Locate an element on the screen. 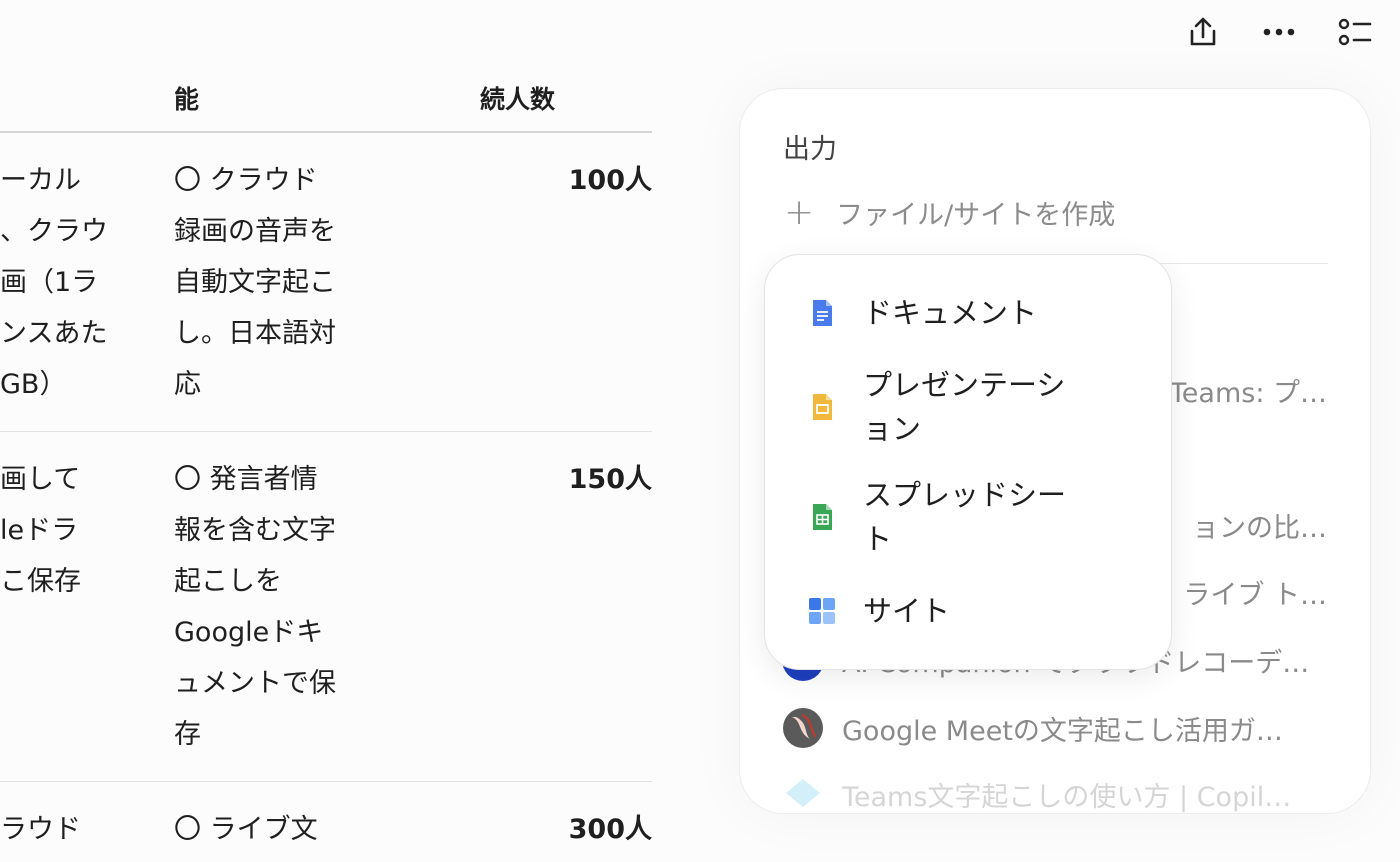 The height and width of the screenshot is (862, 1400). checklist-button is located at coordinates (1355, 32).